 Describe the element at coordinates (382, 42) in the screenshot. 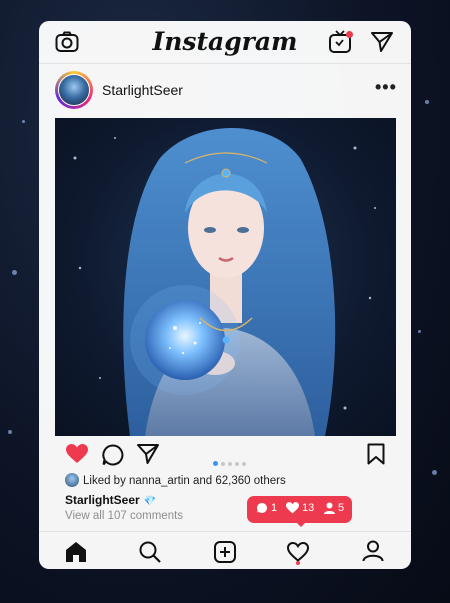

I see `send-icon` at that location.